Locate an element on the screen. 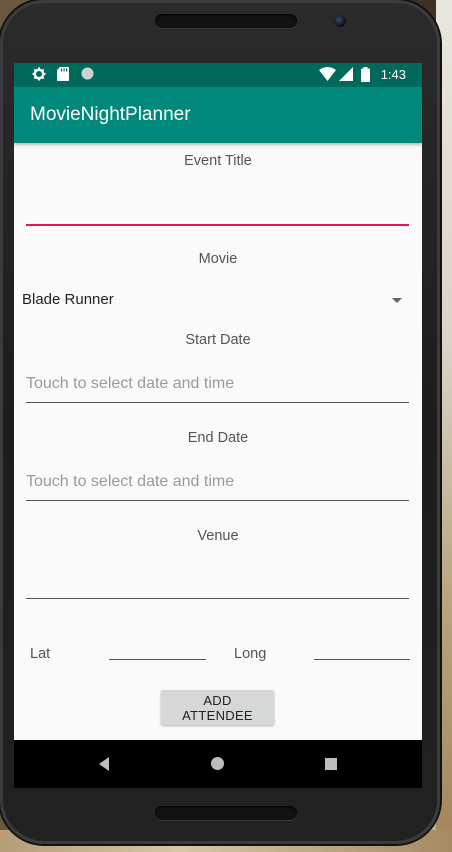 The image size is (452, 852). app-bar: MovieNightPlanner is located at coordinates (218, 115).